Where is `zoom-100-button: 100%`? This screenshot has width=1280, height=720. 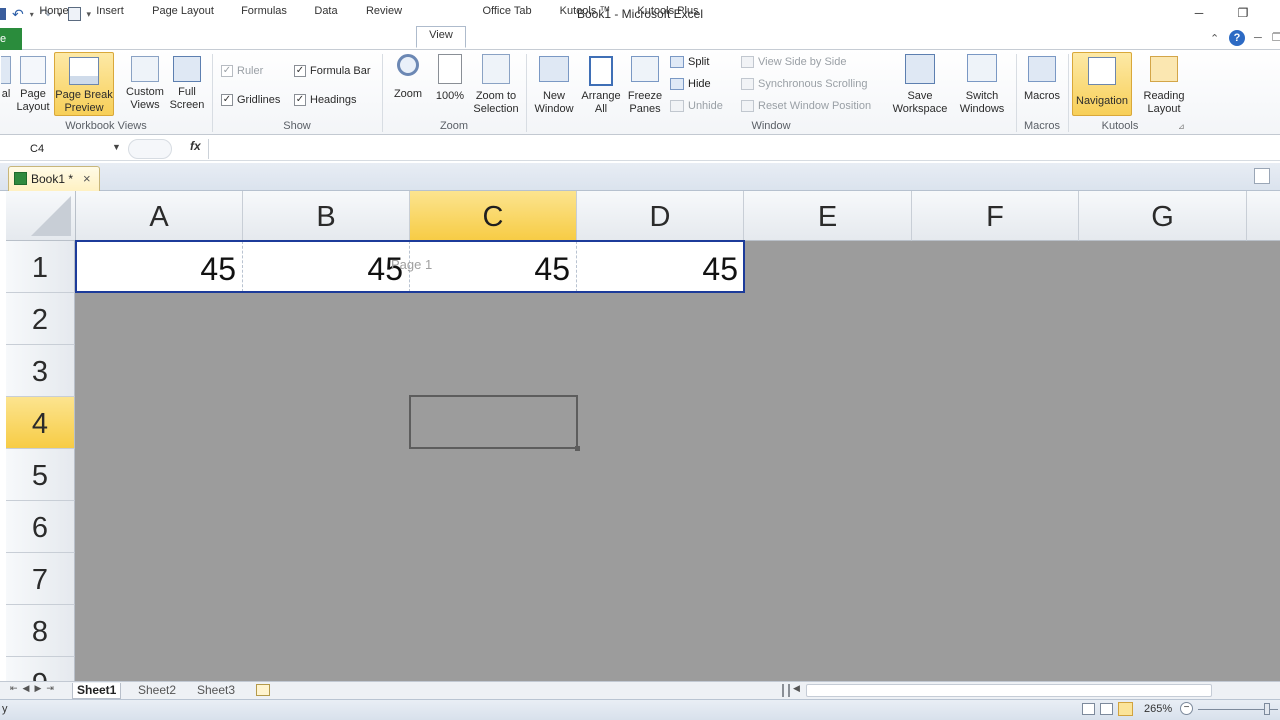
zoom-100-button: 100% is located at coordinates (450, 78).